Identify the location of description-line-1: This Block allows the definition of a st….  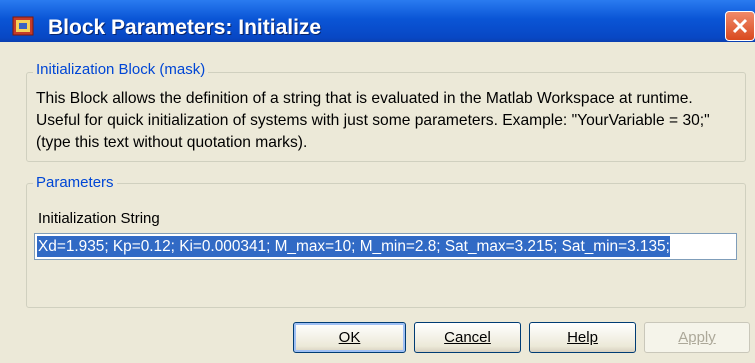
(364, 98).